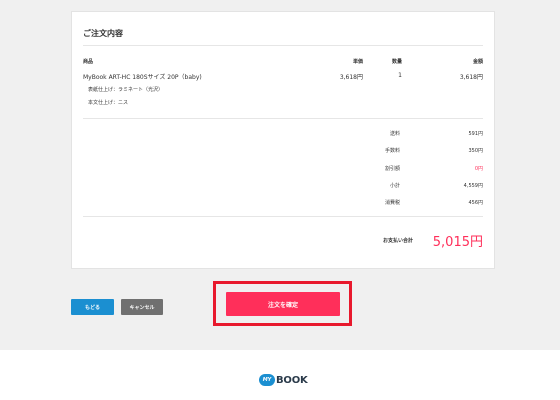  Describe the element at coordinates (292, 380) in the screenshot. I see `logo-book-text: BOOK` at that location.